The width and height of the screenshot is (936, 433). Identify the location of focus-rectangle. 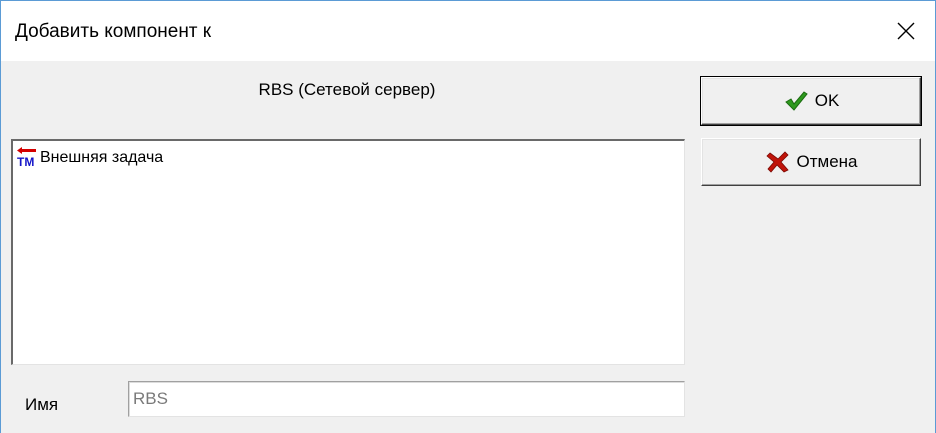
(811, 101).